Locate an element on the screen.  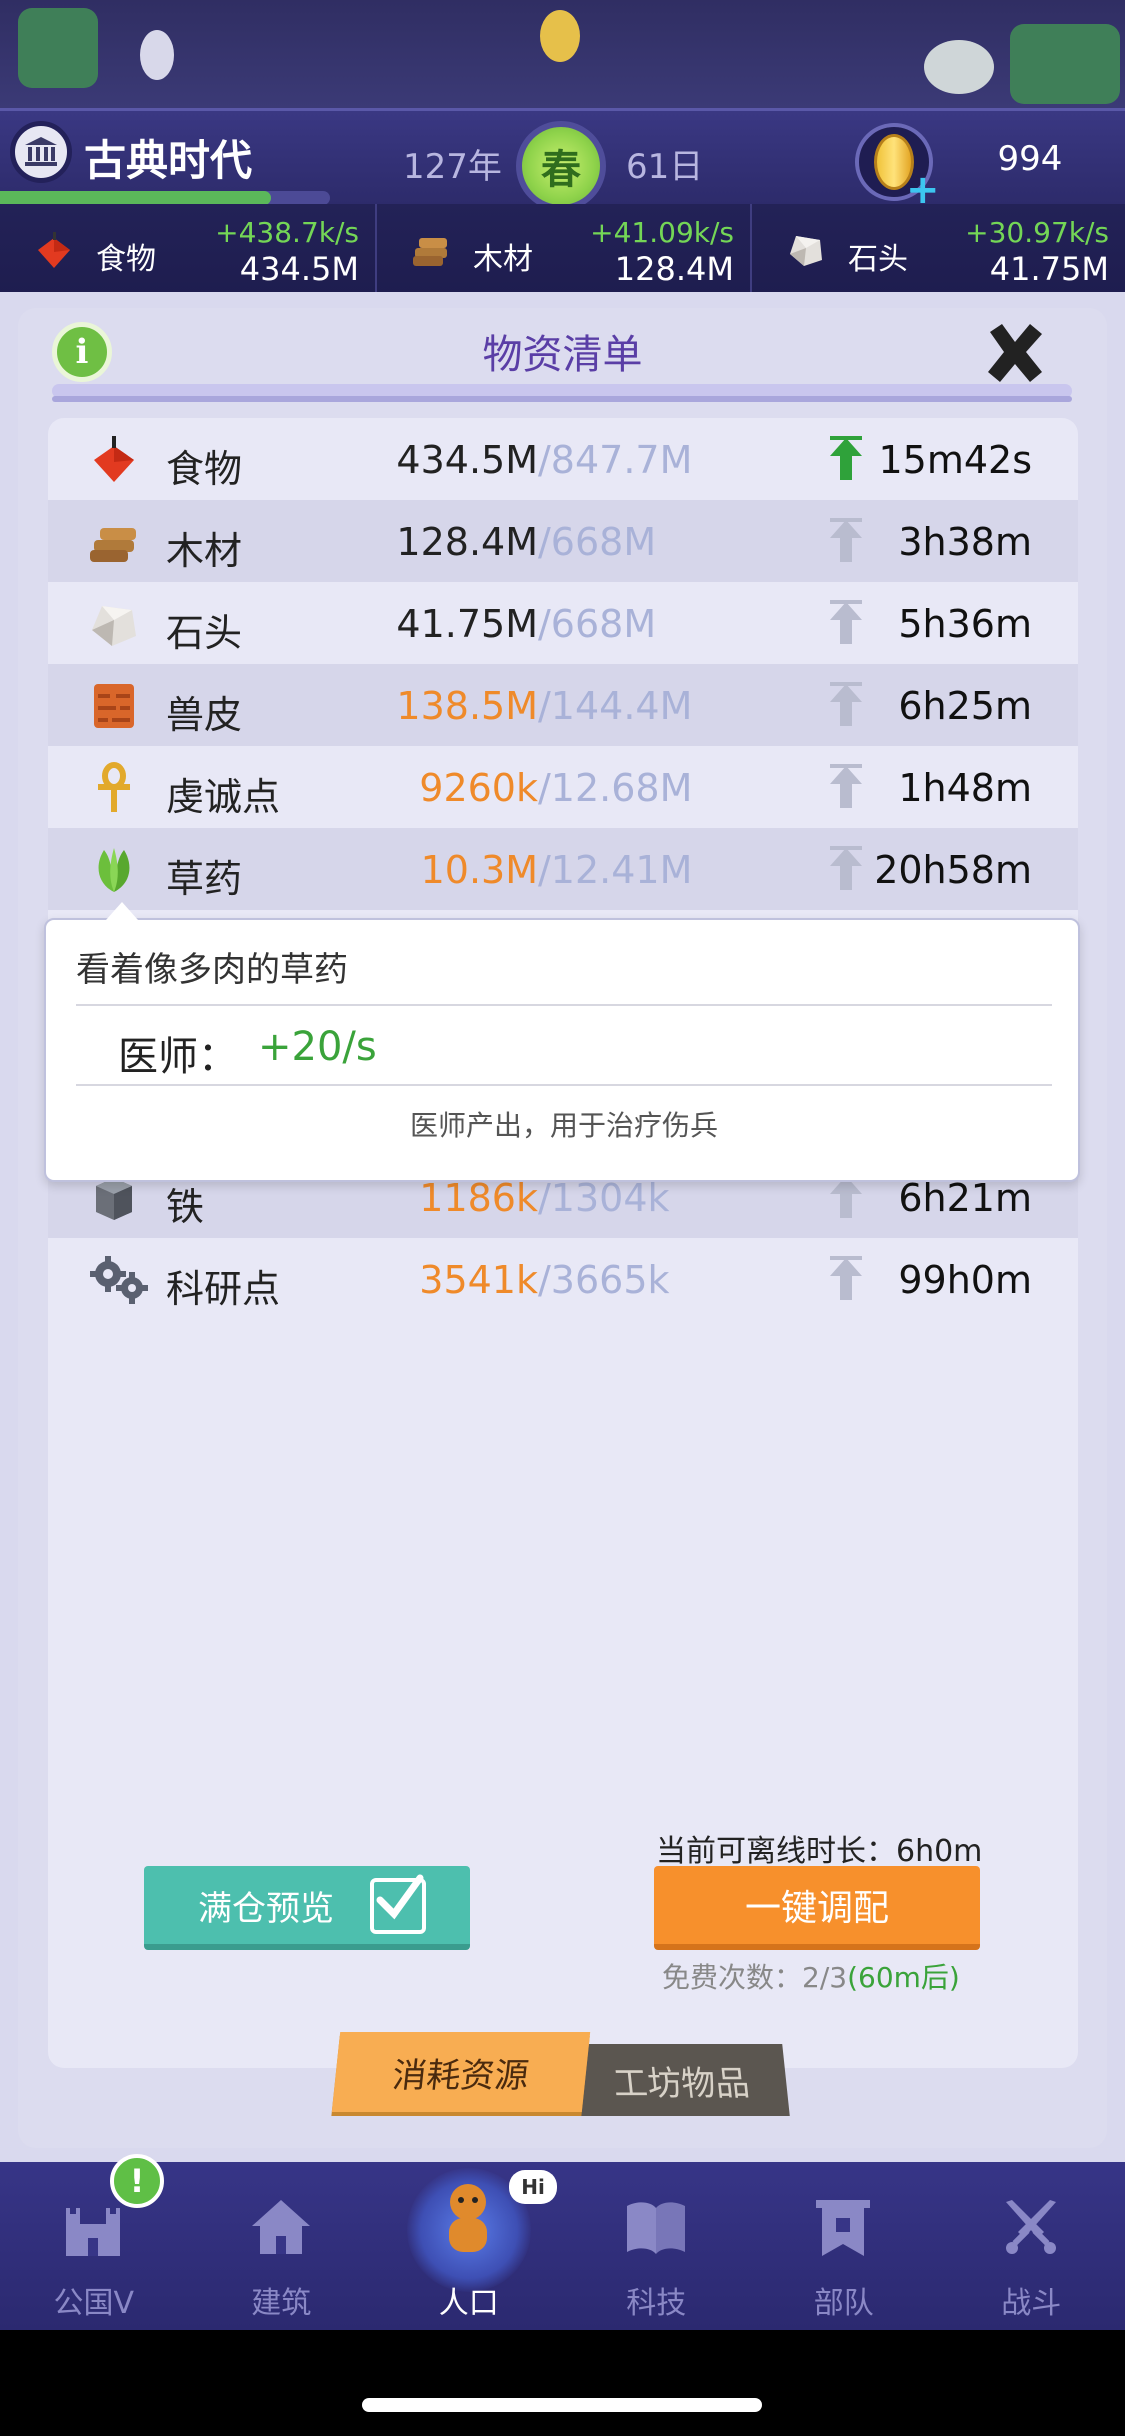
row-current: 138.5M is located at coordinates (467, 706).